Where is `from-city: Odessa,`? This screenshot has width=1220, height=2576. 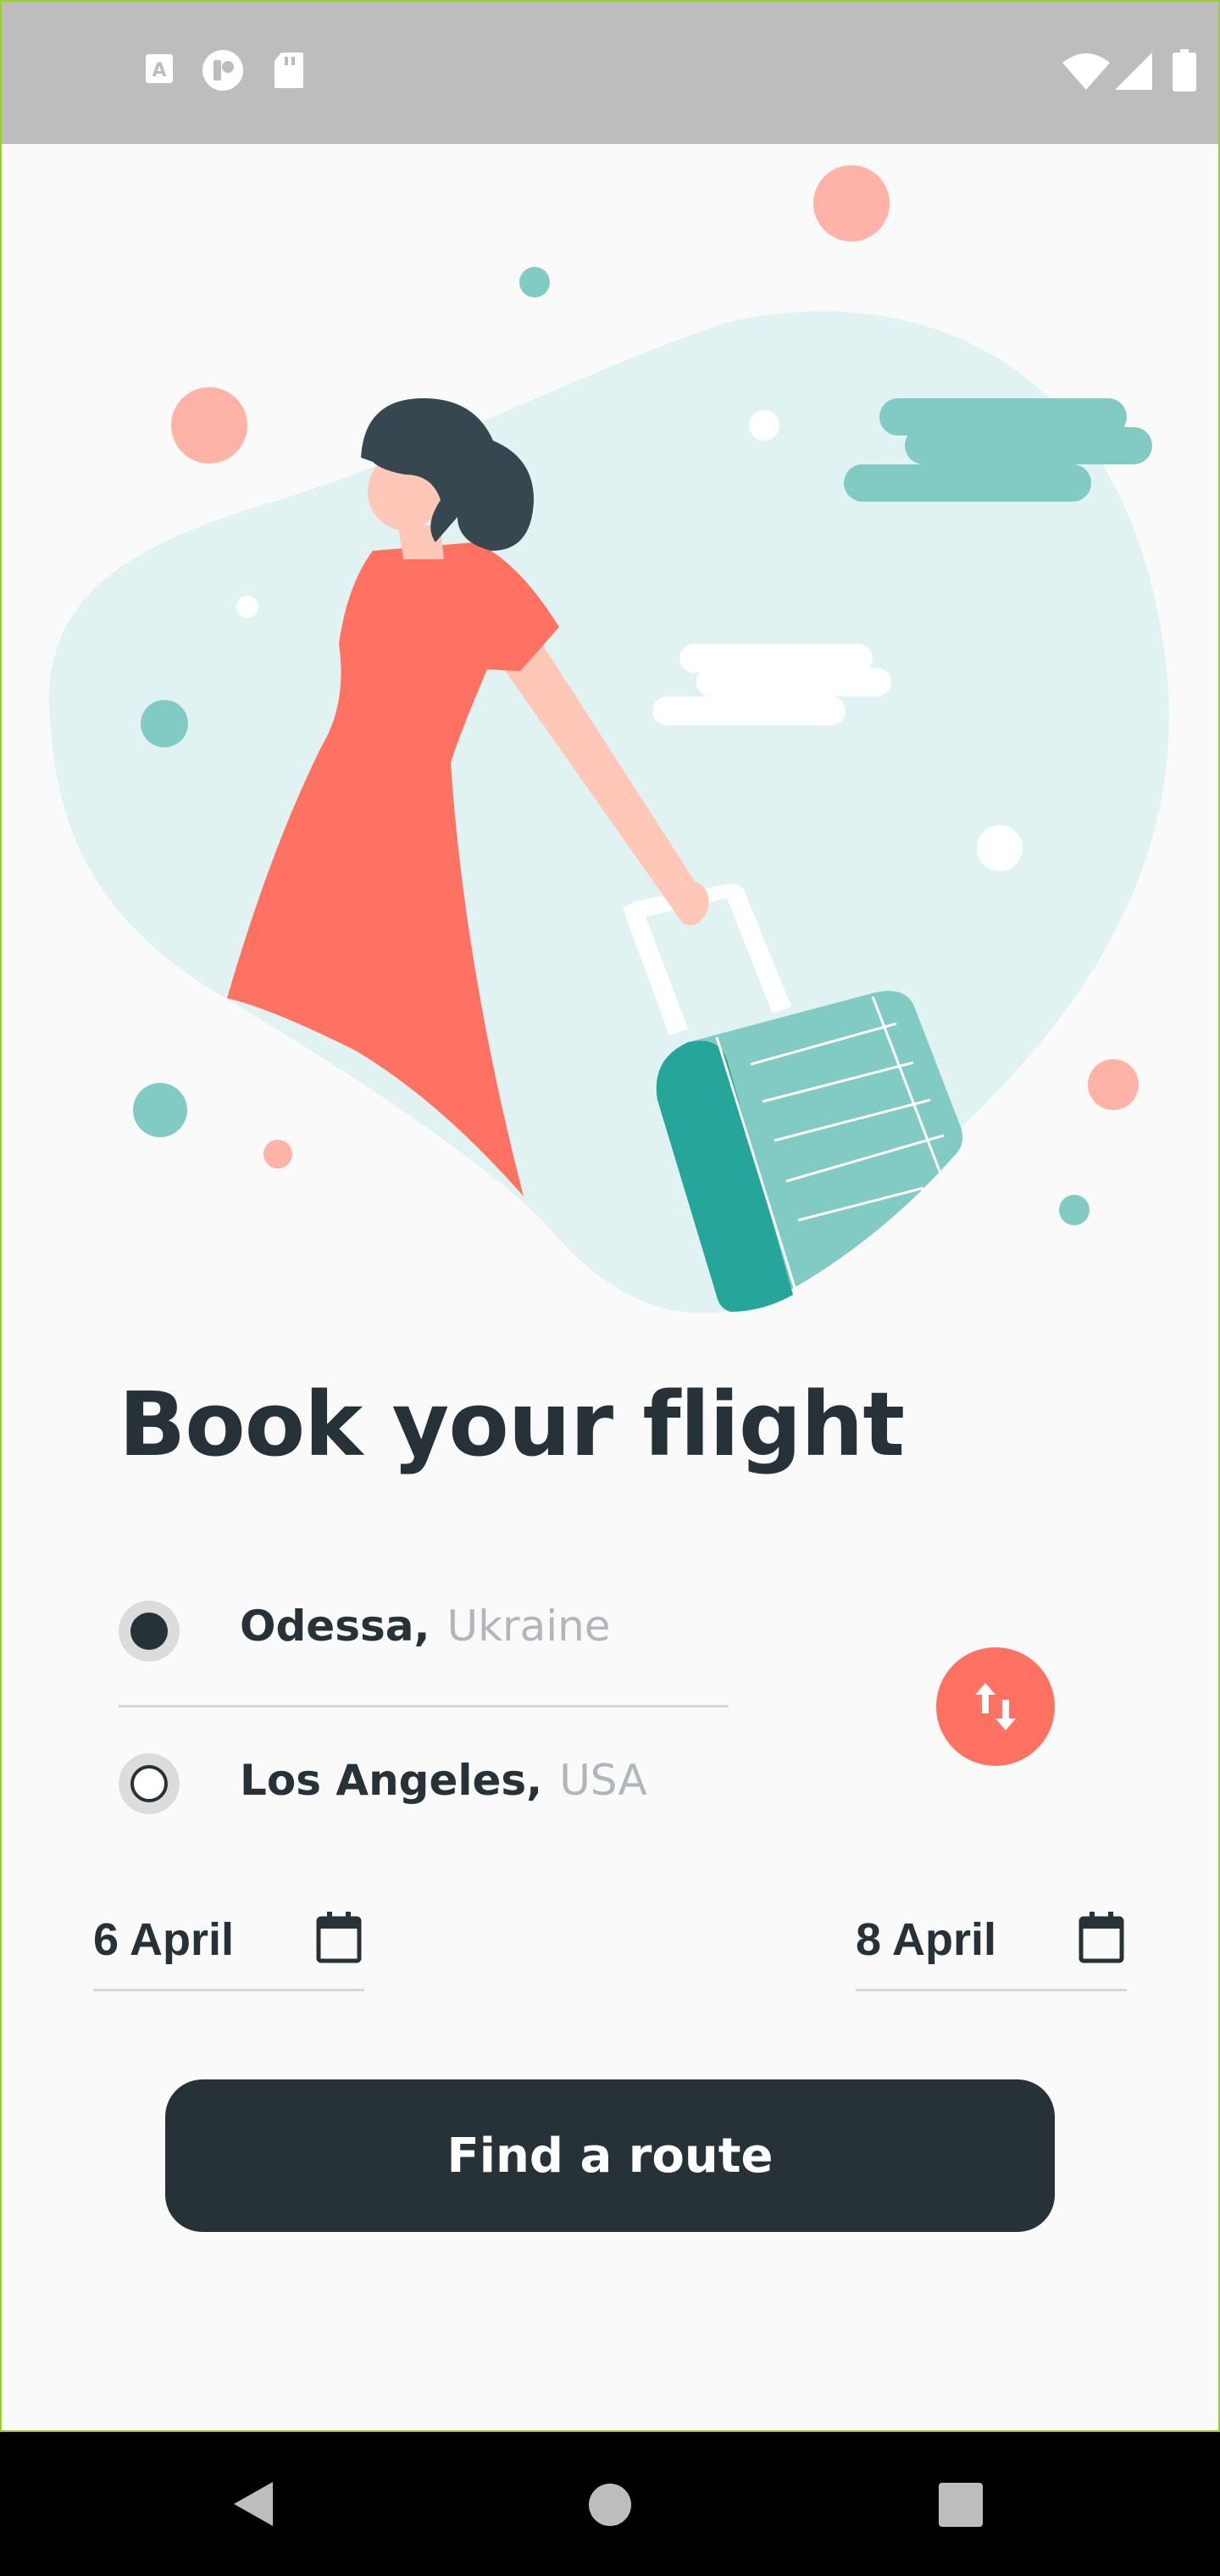
from-city: Odessa, is located at coordinates (335, 1626).